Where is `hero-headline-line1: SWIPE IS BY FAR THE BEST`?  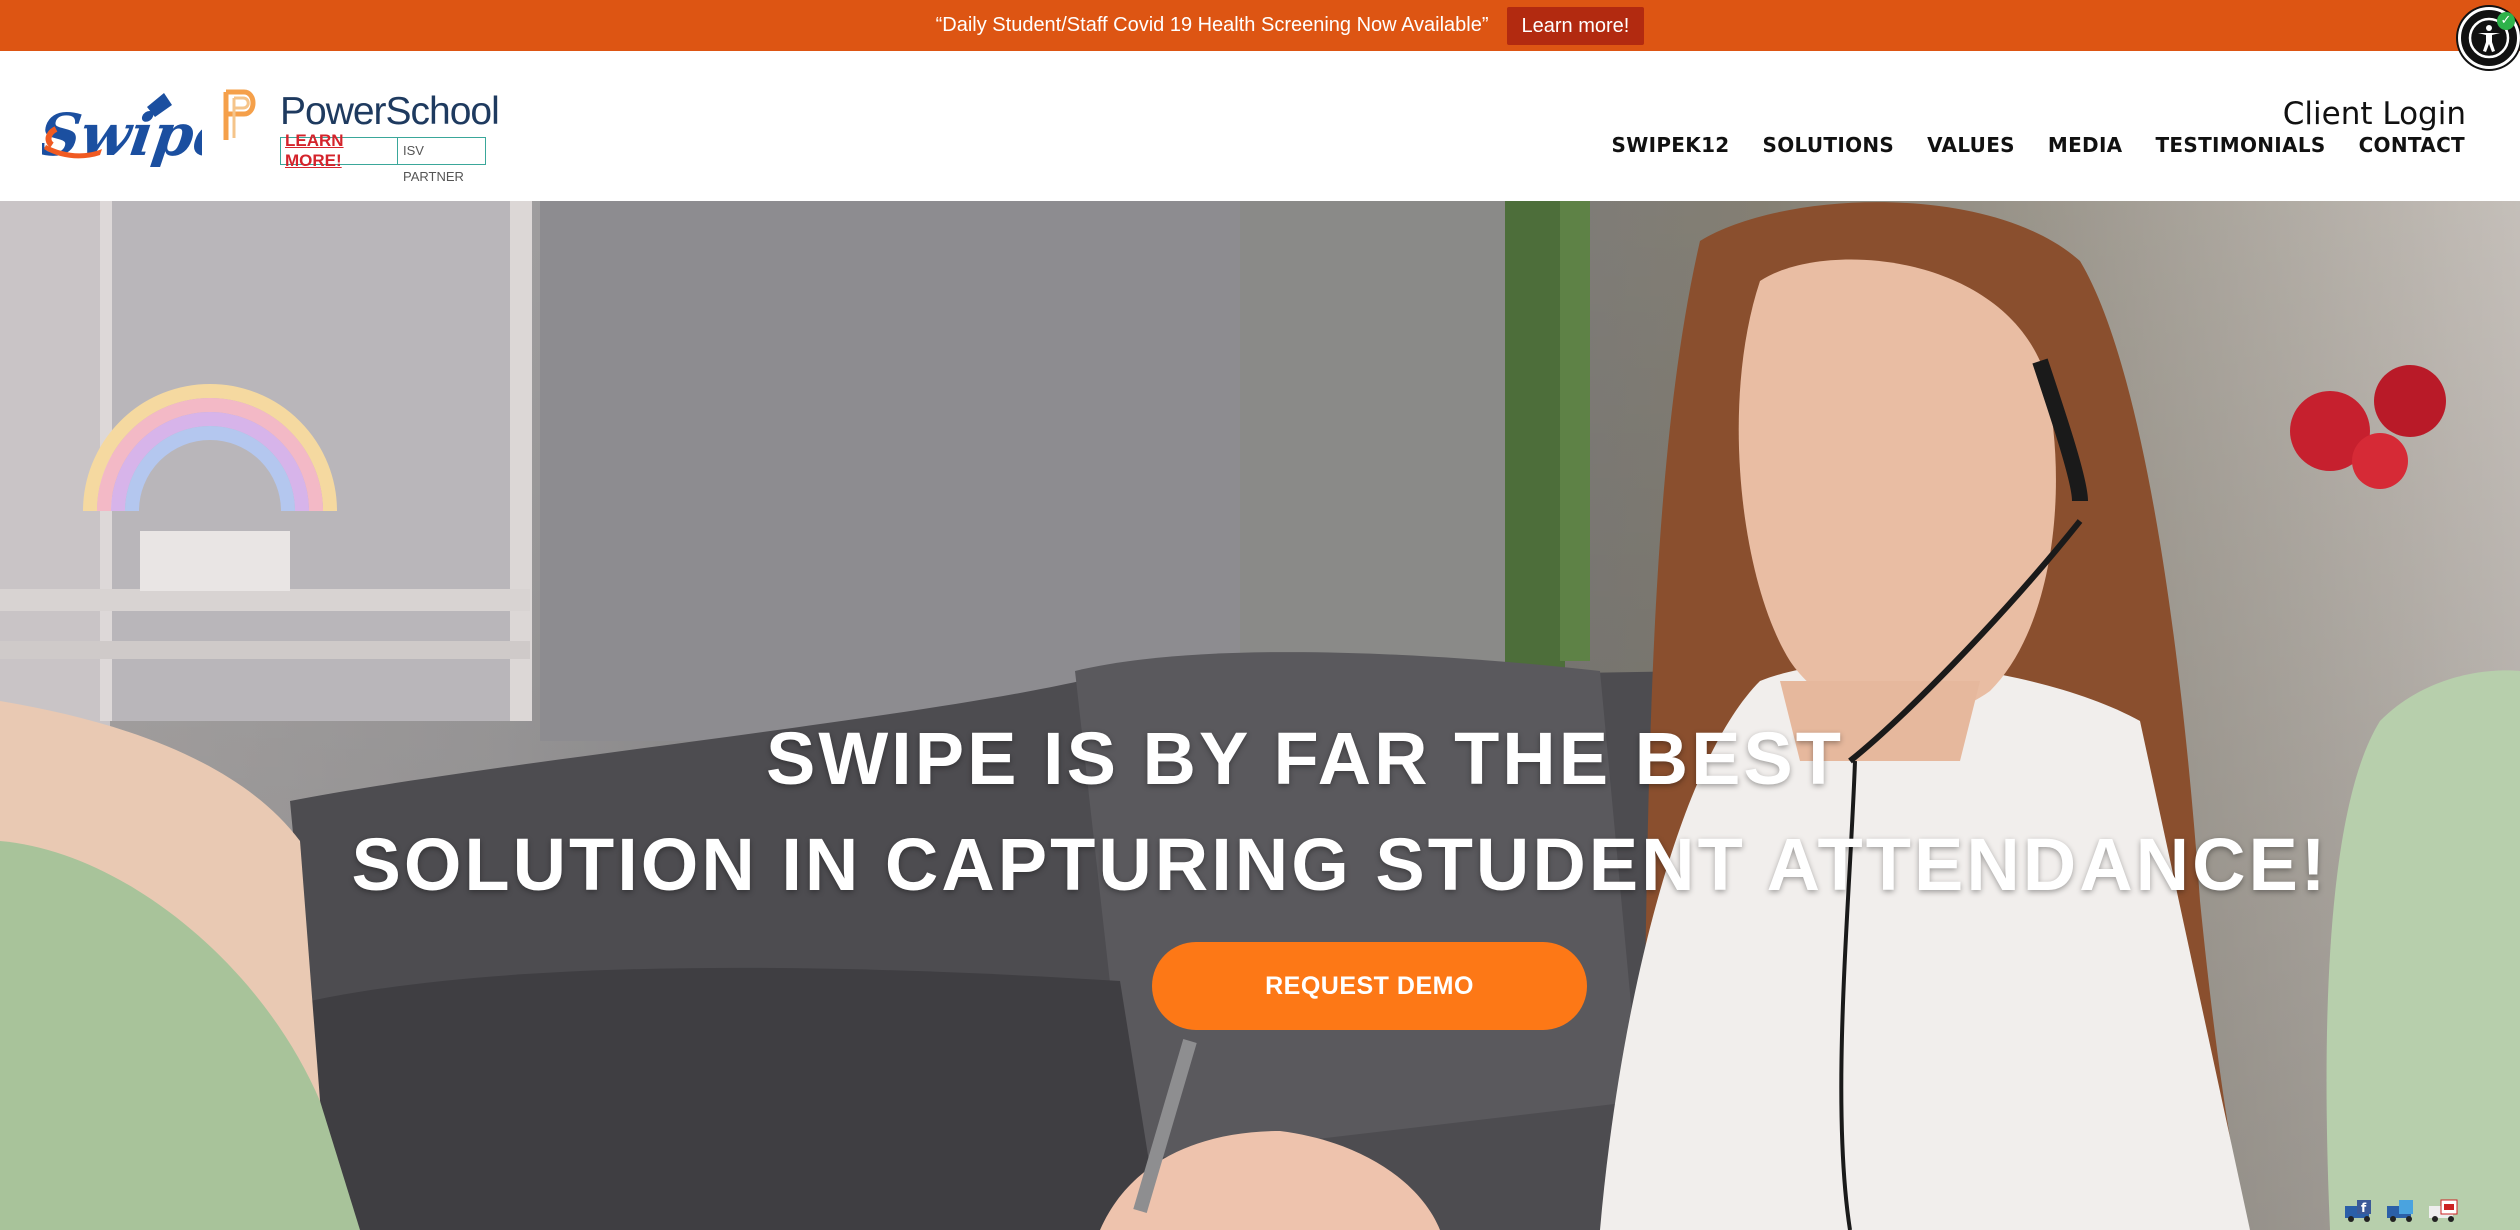
hero-headline-line1: SWIPE IS BY FAR THE BEST is located at coordinates (1304, 758).